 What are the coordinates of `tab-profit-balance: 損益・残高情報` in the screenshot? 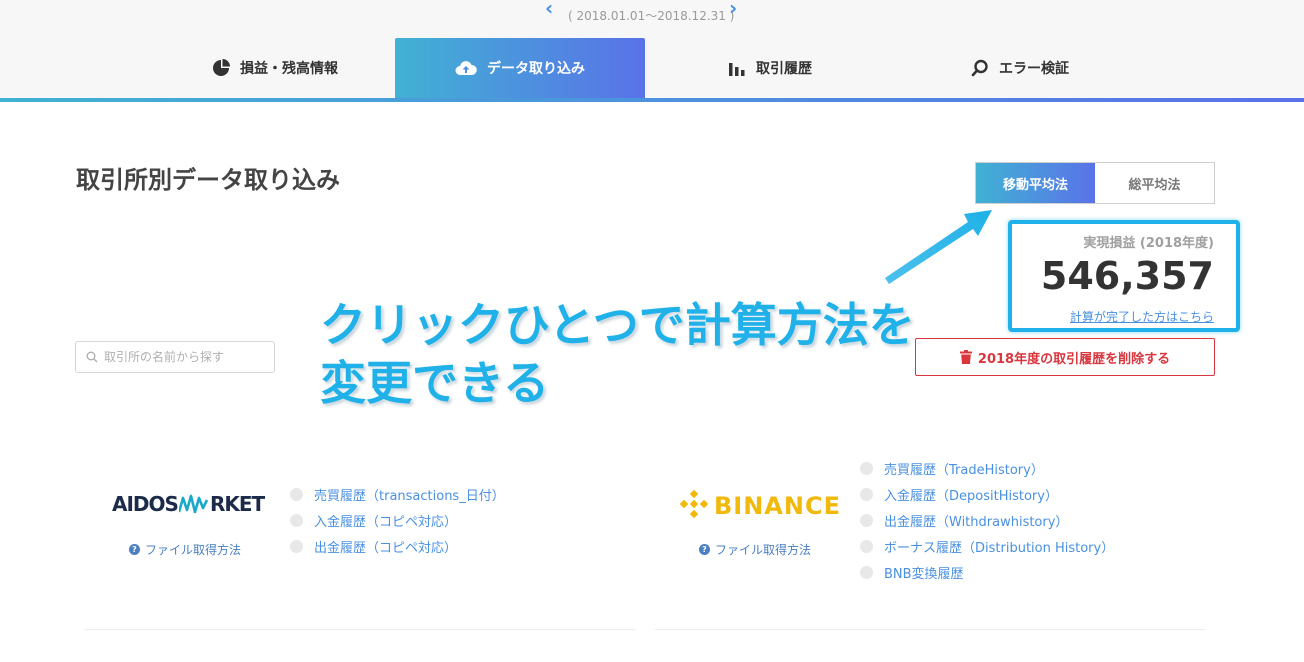 It's located at (275, 68).